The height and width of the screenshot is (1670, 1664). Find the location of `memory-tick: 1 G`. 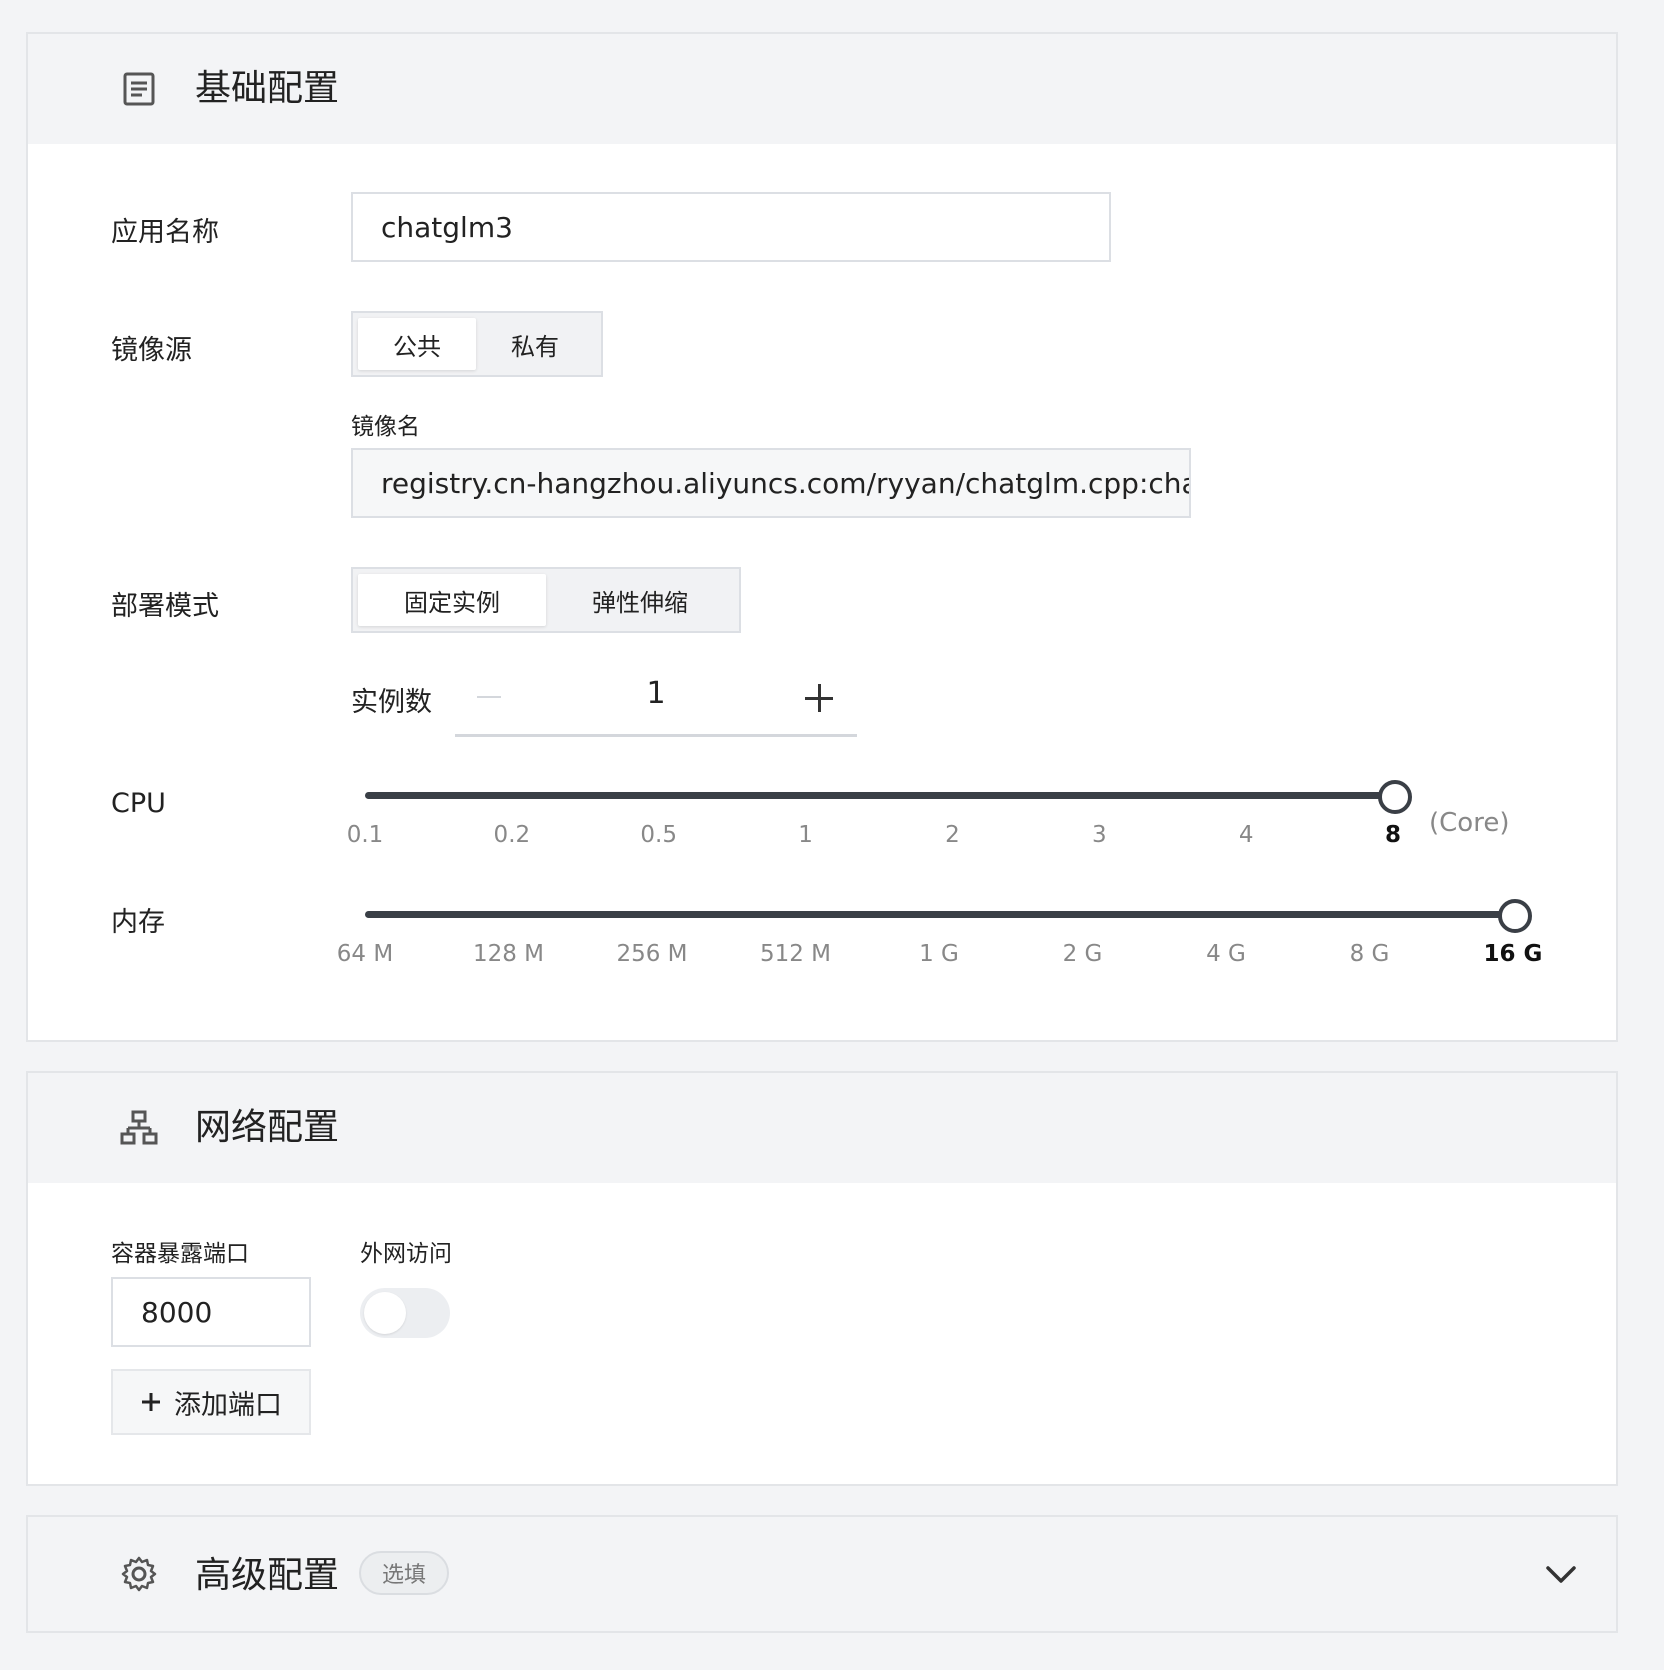

memory-tick: 1 G is located at coordinates (939, 954).